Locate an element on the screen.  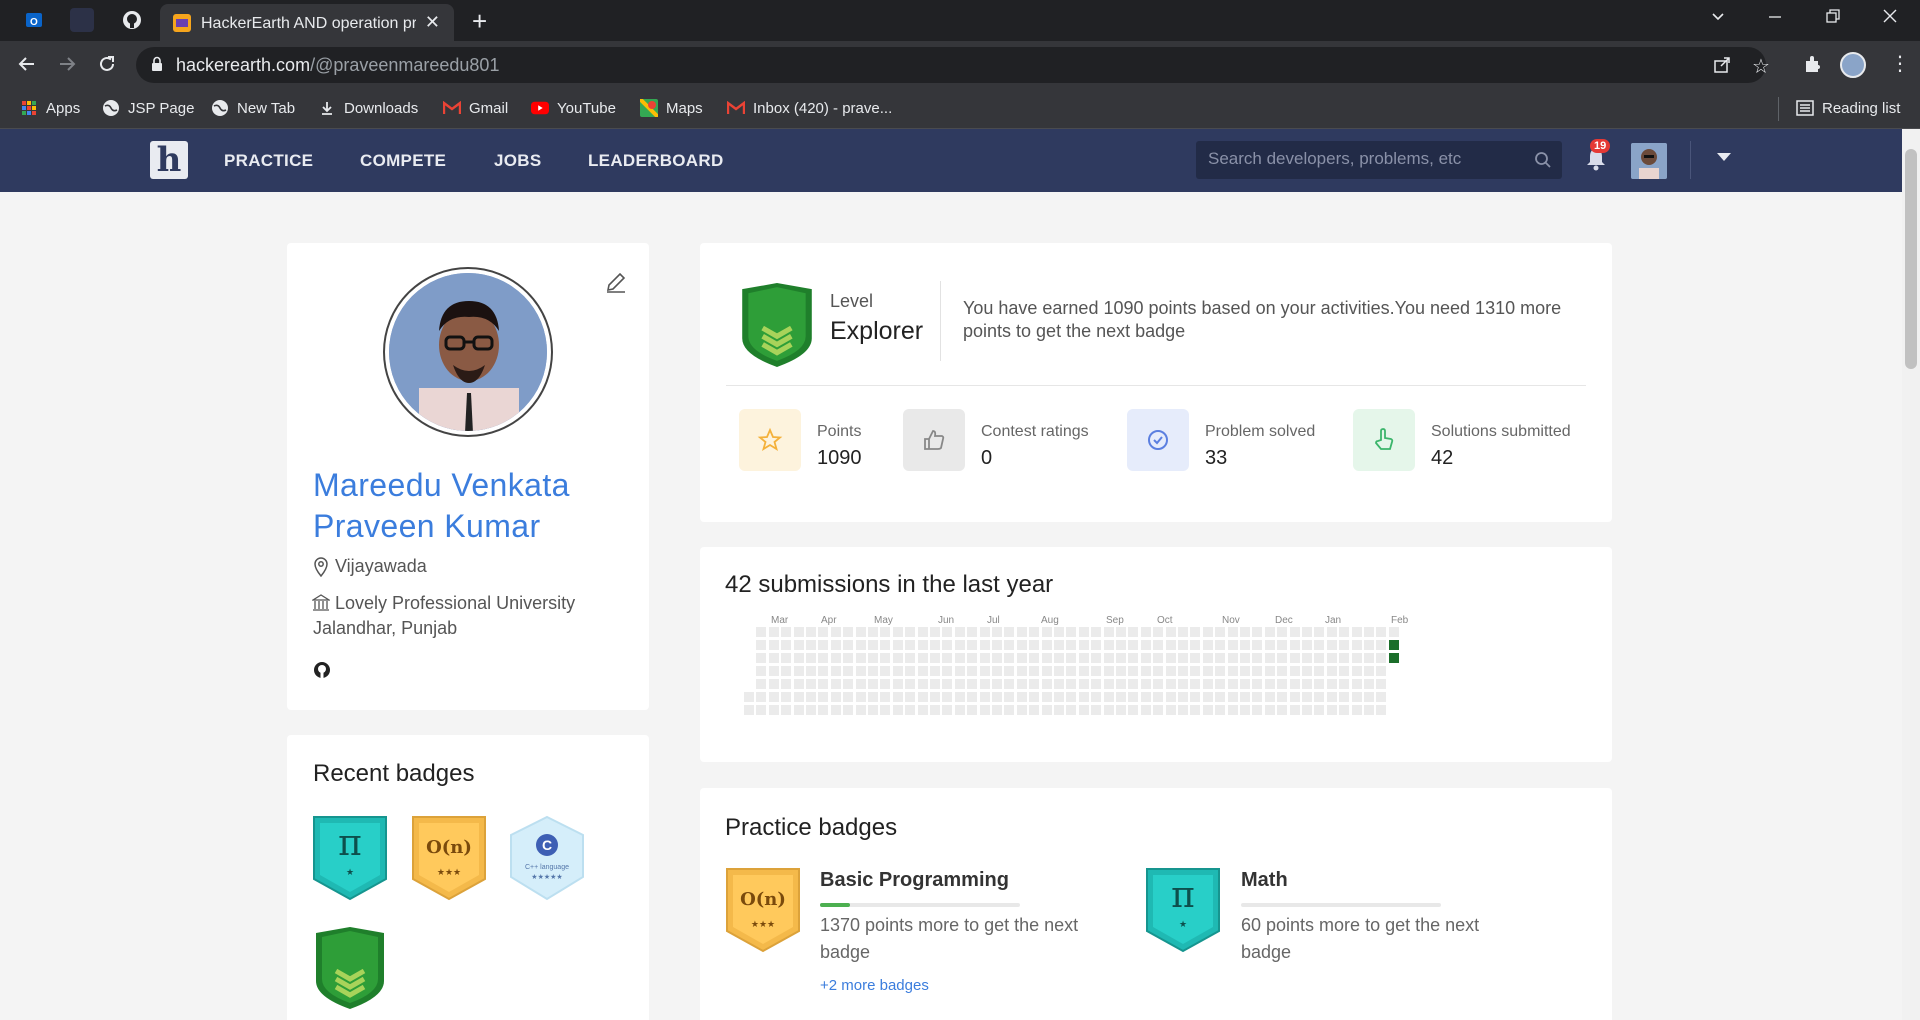
nav-leaderboard: LEADERBOARD is located at coordinates (656, 161).